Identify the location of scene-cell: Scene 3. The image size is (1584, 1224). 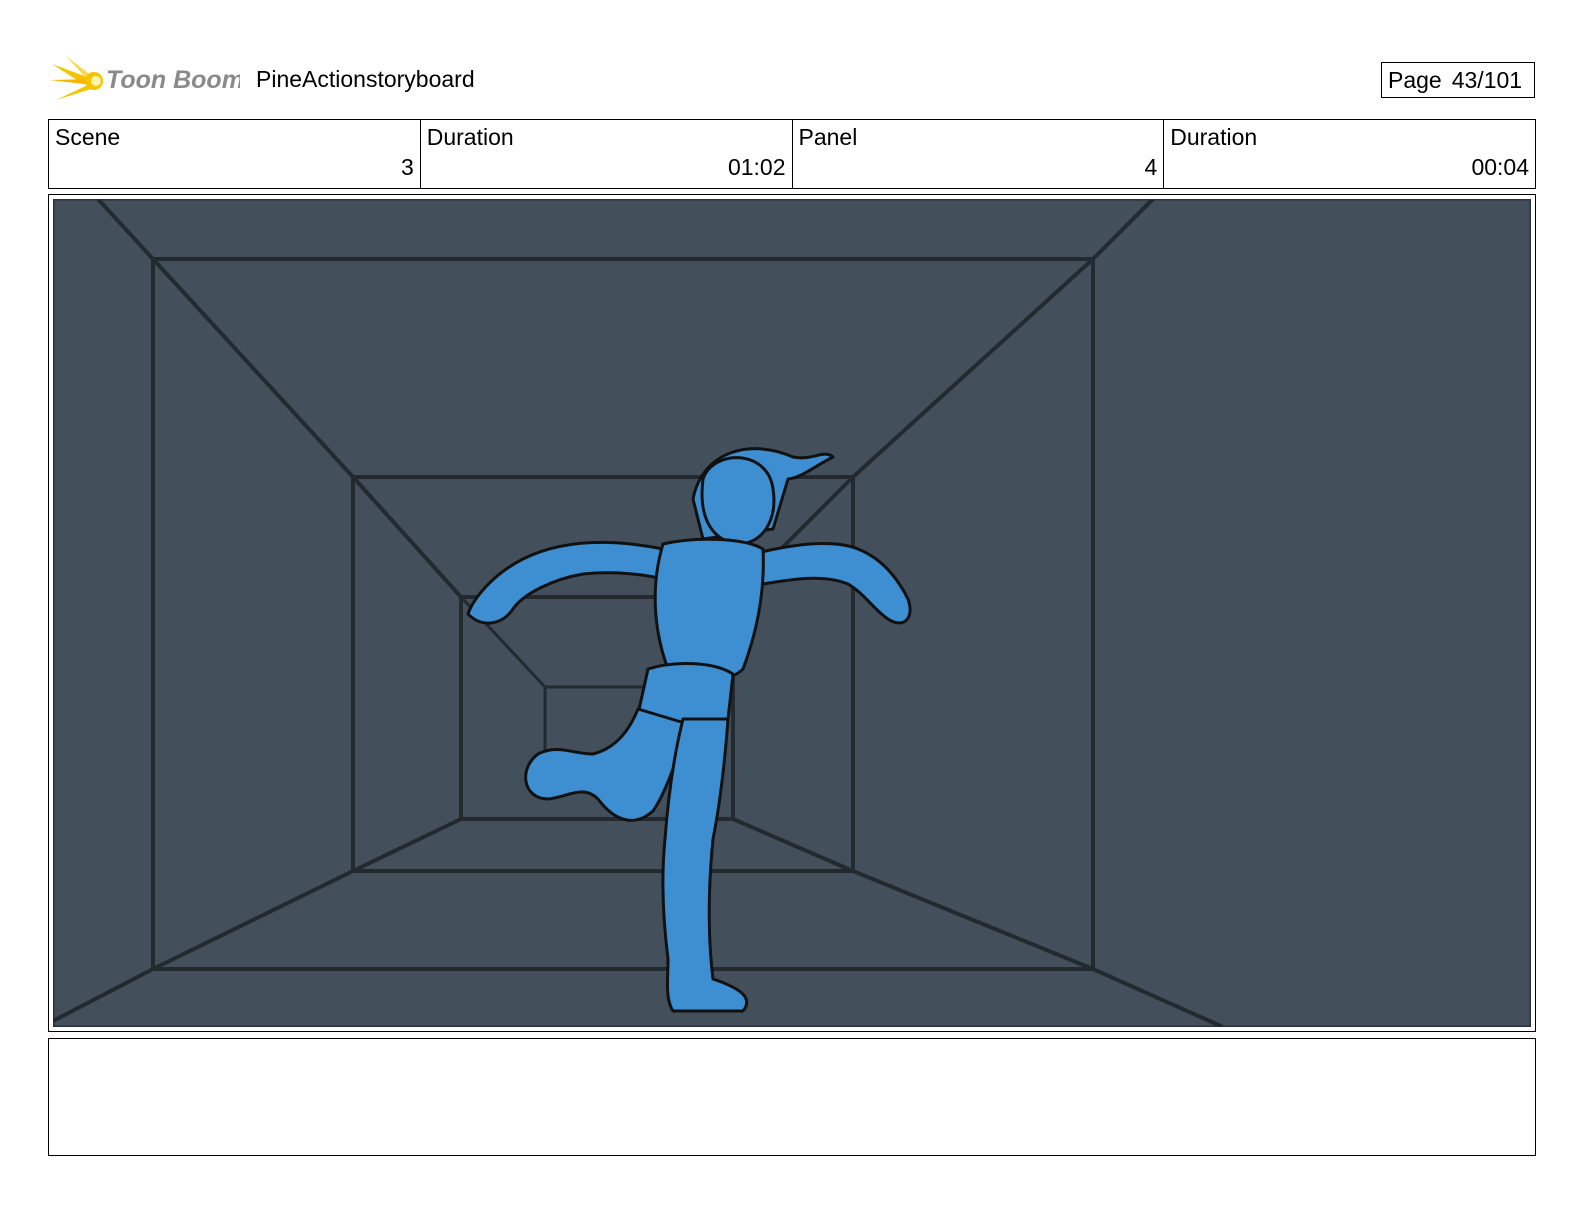
(235, 154).